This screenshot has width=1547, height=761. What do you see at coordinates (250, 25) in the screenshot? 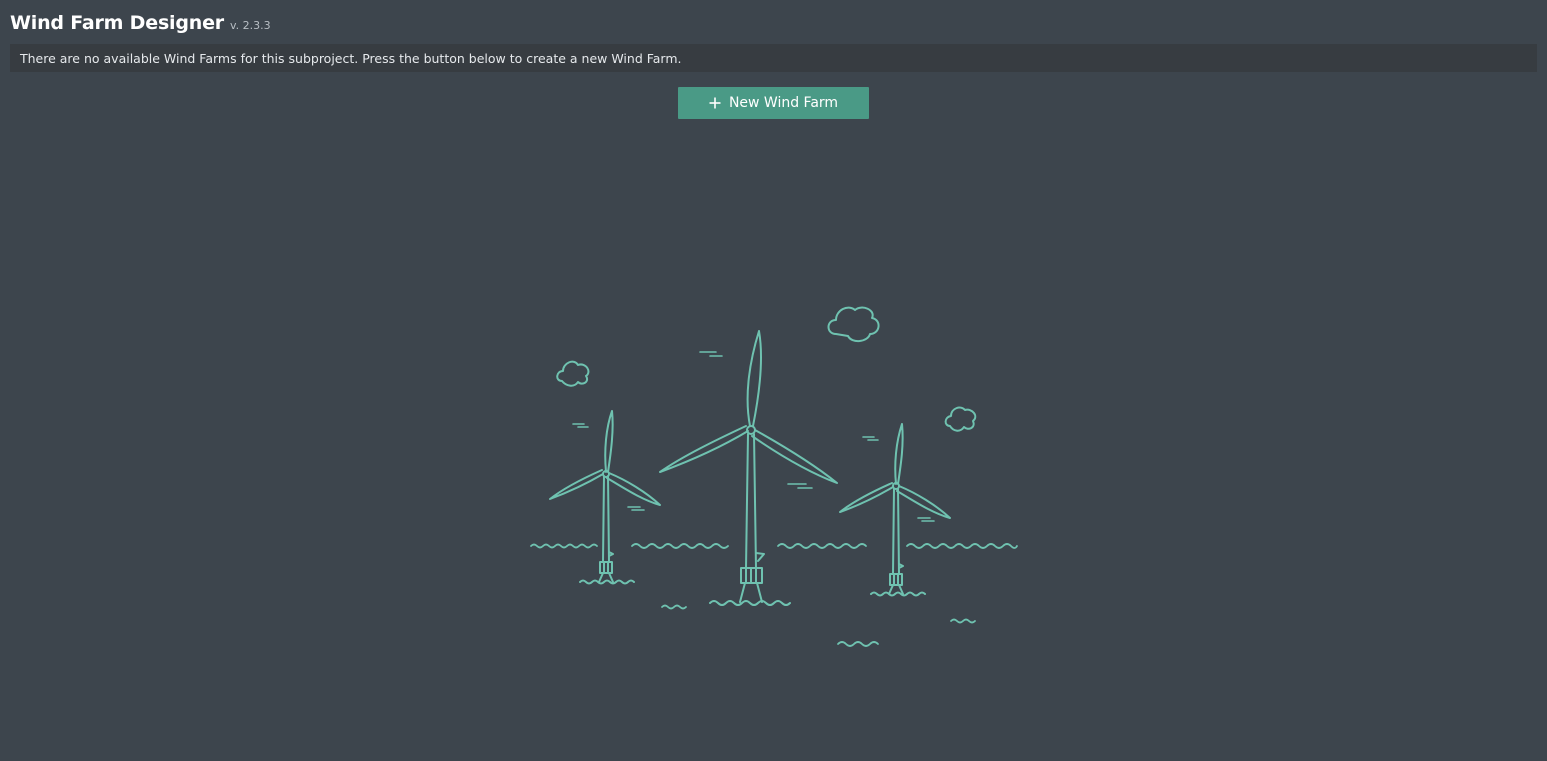
I see `app-version: v. 2.3.3` at bounding box center [250, 25].